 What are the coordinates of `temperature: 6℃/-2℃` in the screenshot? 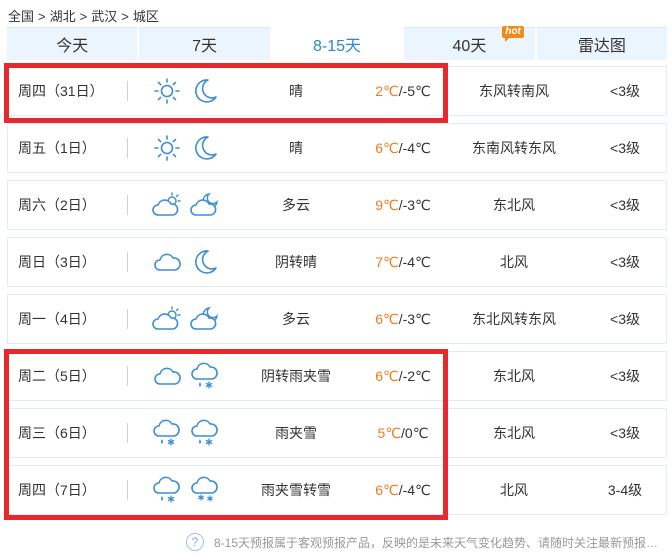 It's located at (403, 376).